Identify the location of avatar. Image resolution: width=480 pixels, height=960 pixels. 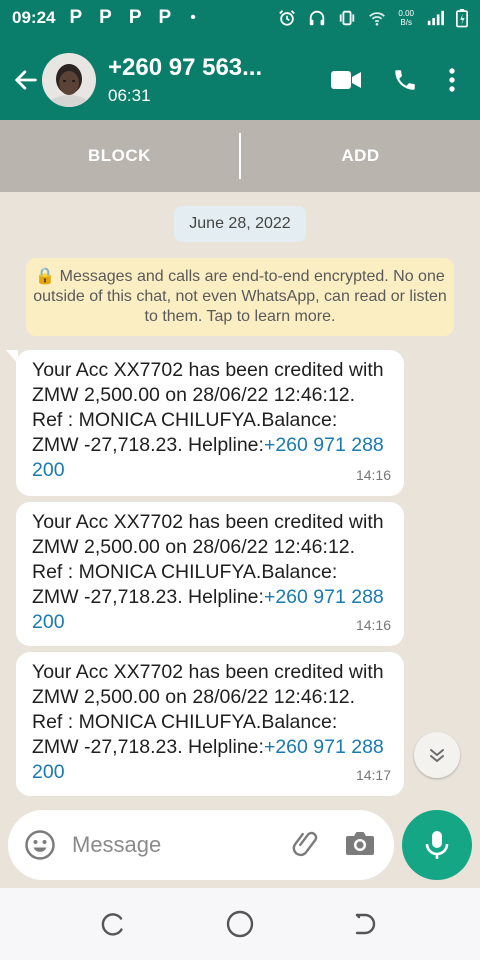
(69, 80).